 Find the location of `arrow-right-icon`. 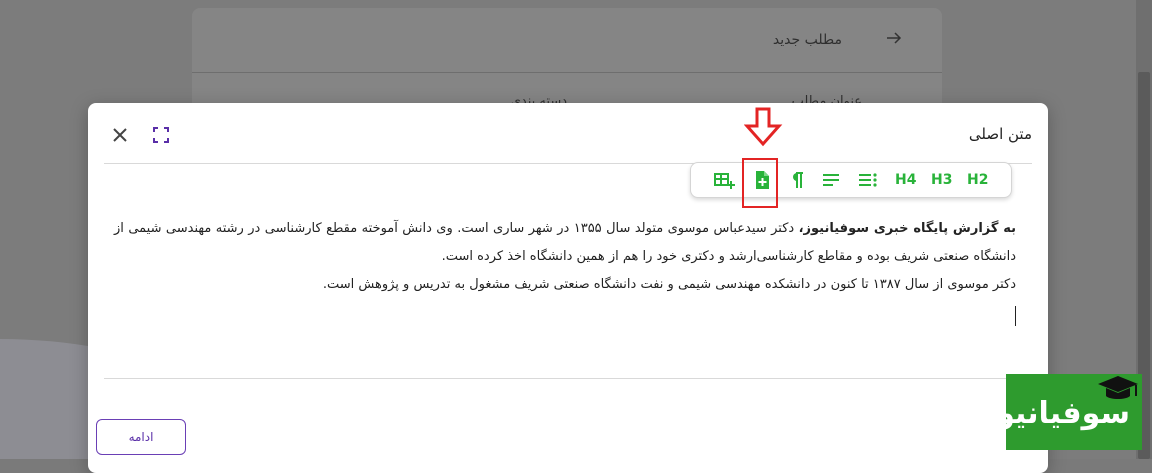

arrow-right-icon is located at coordinates (894, 38).